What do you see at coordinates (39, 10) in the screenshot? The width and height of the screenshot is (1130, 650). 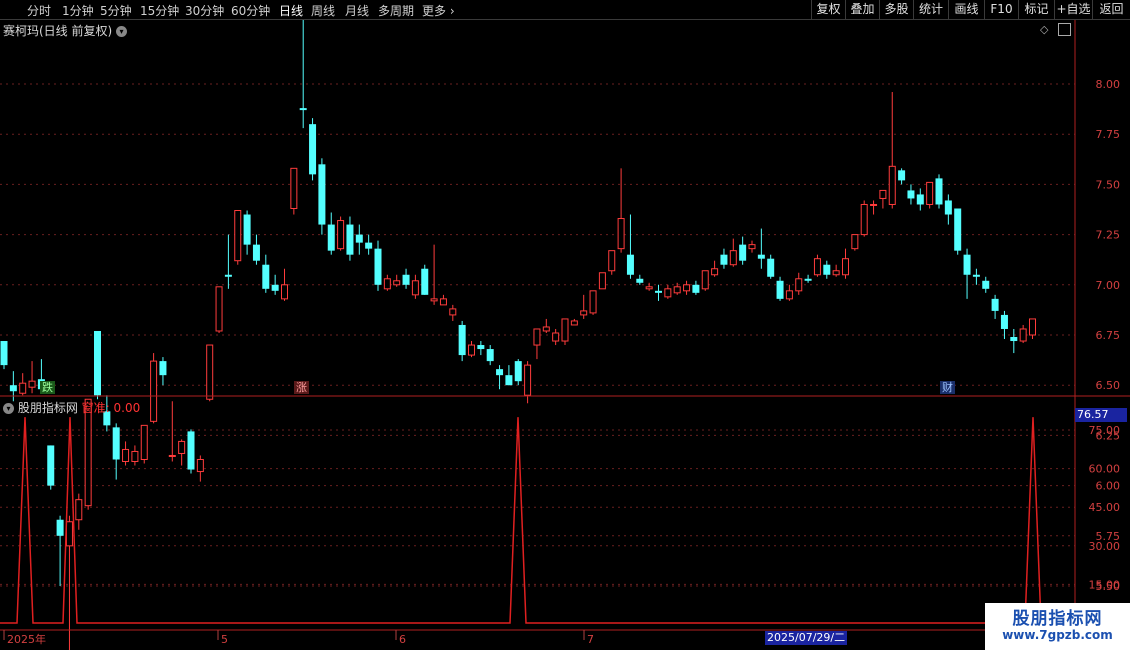 I see `period-tab-0: 分时` at bounding box center [39, 10].